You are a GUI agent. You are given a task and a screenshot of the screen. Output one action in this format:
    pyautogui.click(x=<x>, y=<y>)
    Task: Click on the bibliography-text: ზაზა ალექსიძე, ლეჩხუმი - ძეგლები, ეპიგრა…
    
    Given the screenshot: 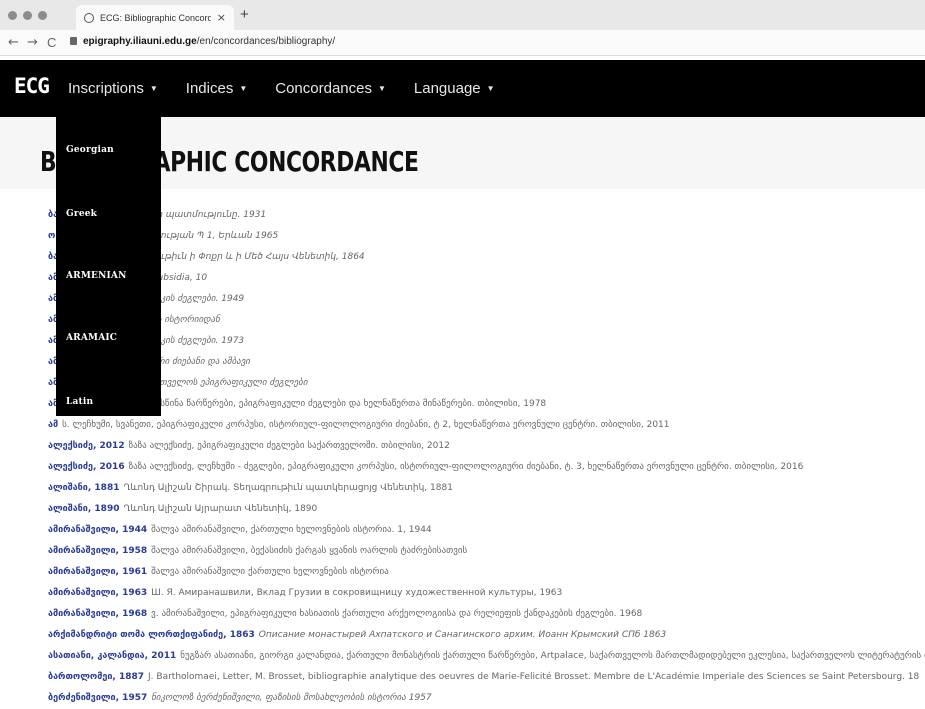 What is the action you would take?
    pyautogui.click(x=466, y=467)
    